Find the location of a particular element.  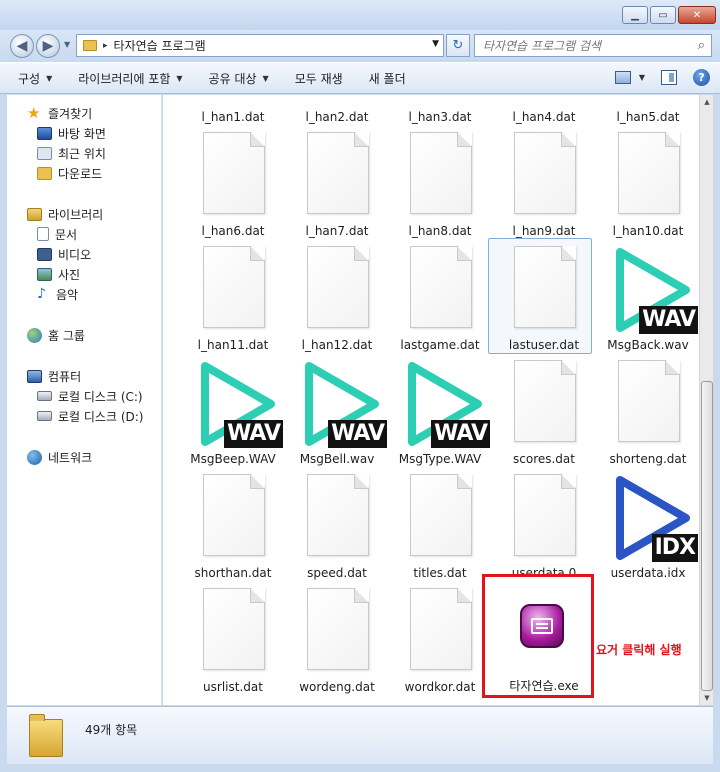

nav-drive-d: 로컬 디스크 (D:) is located at coordinates (84, 416).